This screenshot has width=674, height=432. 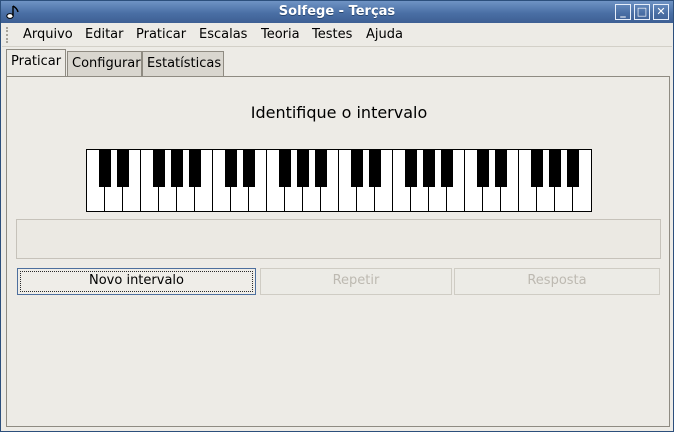 What do you see at coordinates (338, 239) in the screenshot?
I see `answer-display` at bounding box center [338, 239].